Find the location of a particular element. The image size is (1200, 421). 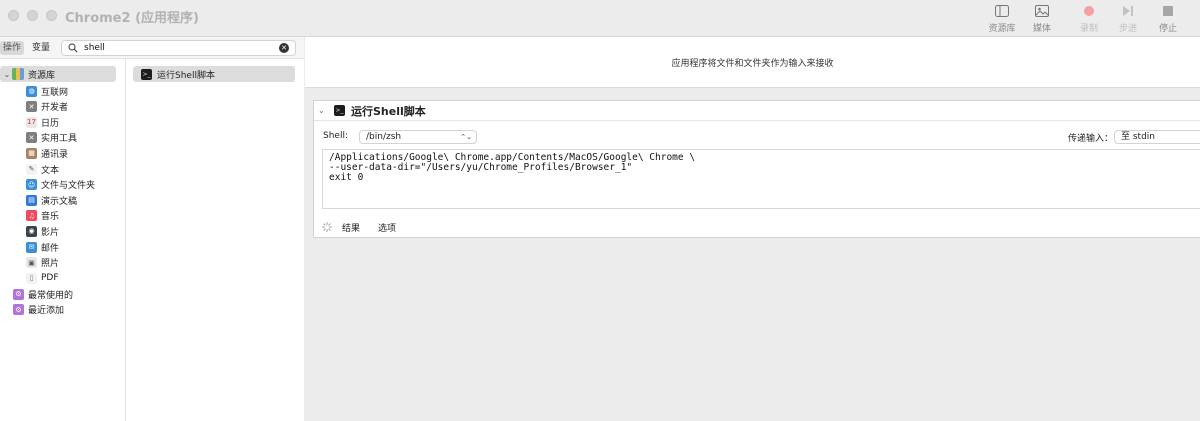

stop-toolbar-label: 停止 is located at coordinates (1167, 29).